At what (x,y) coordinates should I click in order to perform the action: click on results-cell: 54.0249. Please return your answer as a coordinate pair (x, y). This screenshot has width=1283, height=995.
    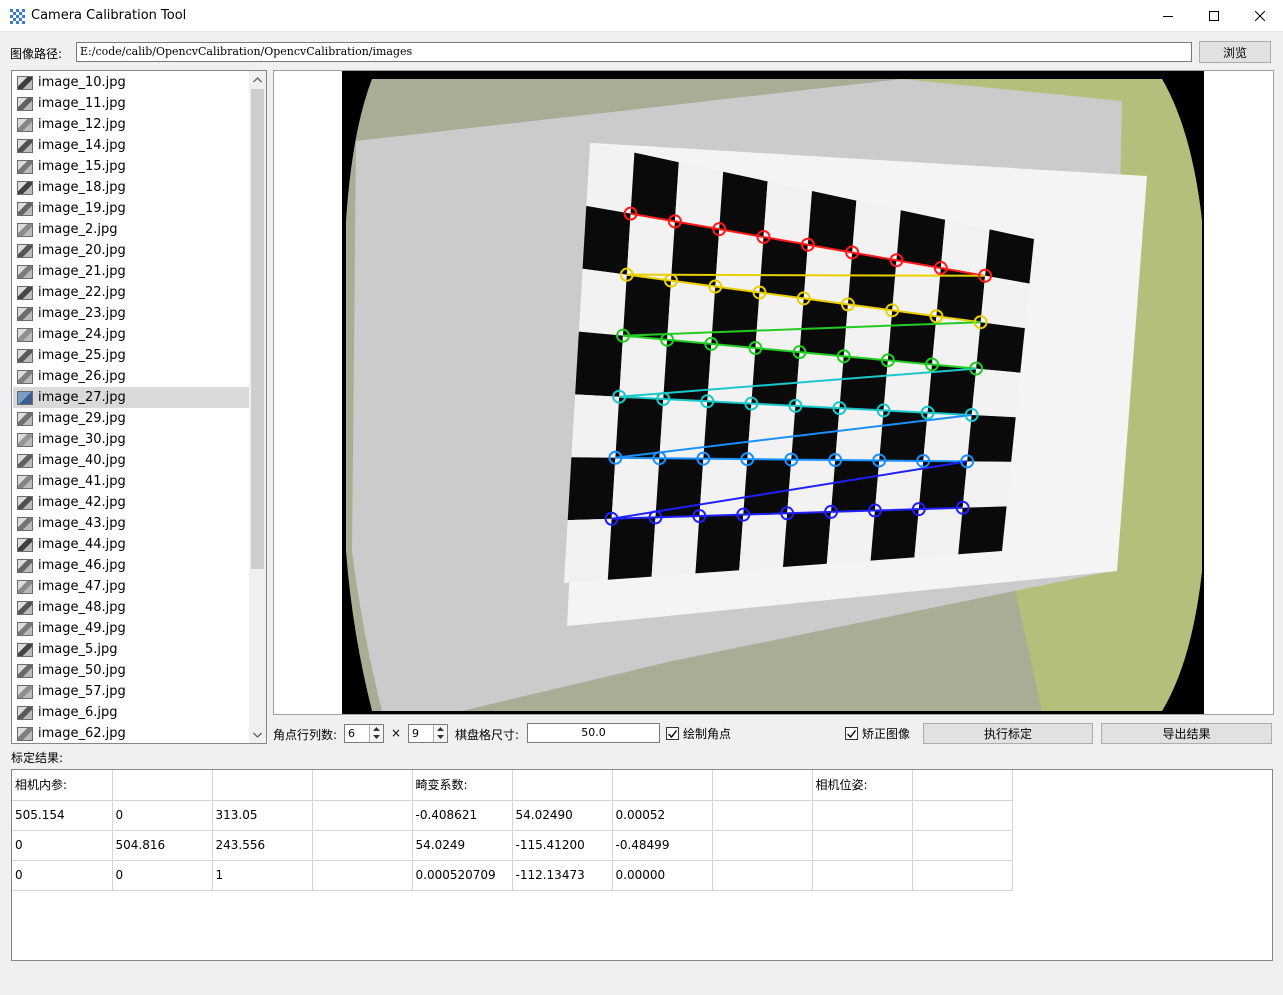
    Looking at the image, I should click on (462, 845).